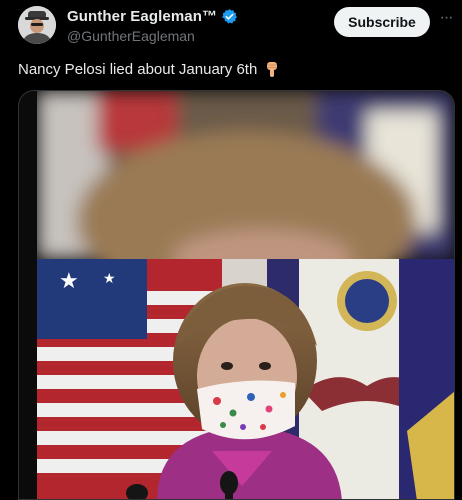  I want to click on author-name-row: Gunther Eagleman™, so click(152, 16).